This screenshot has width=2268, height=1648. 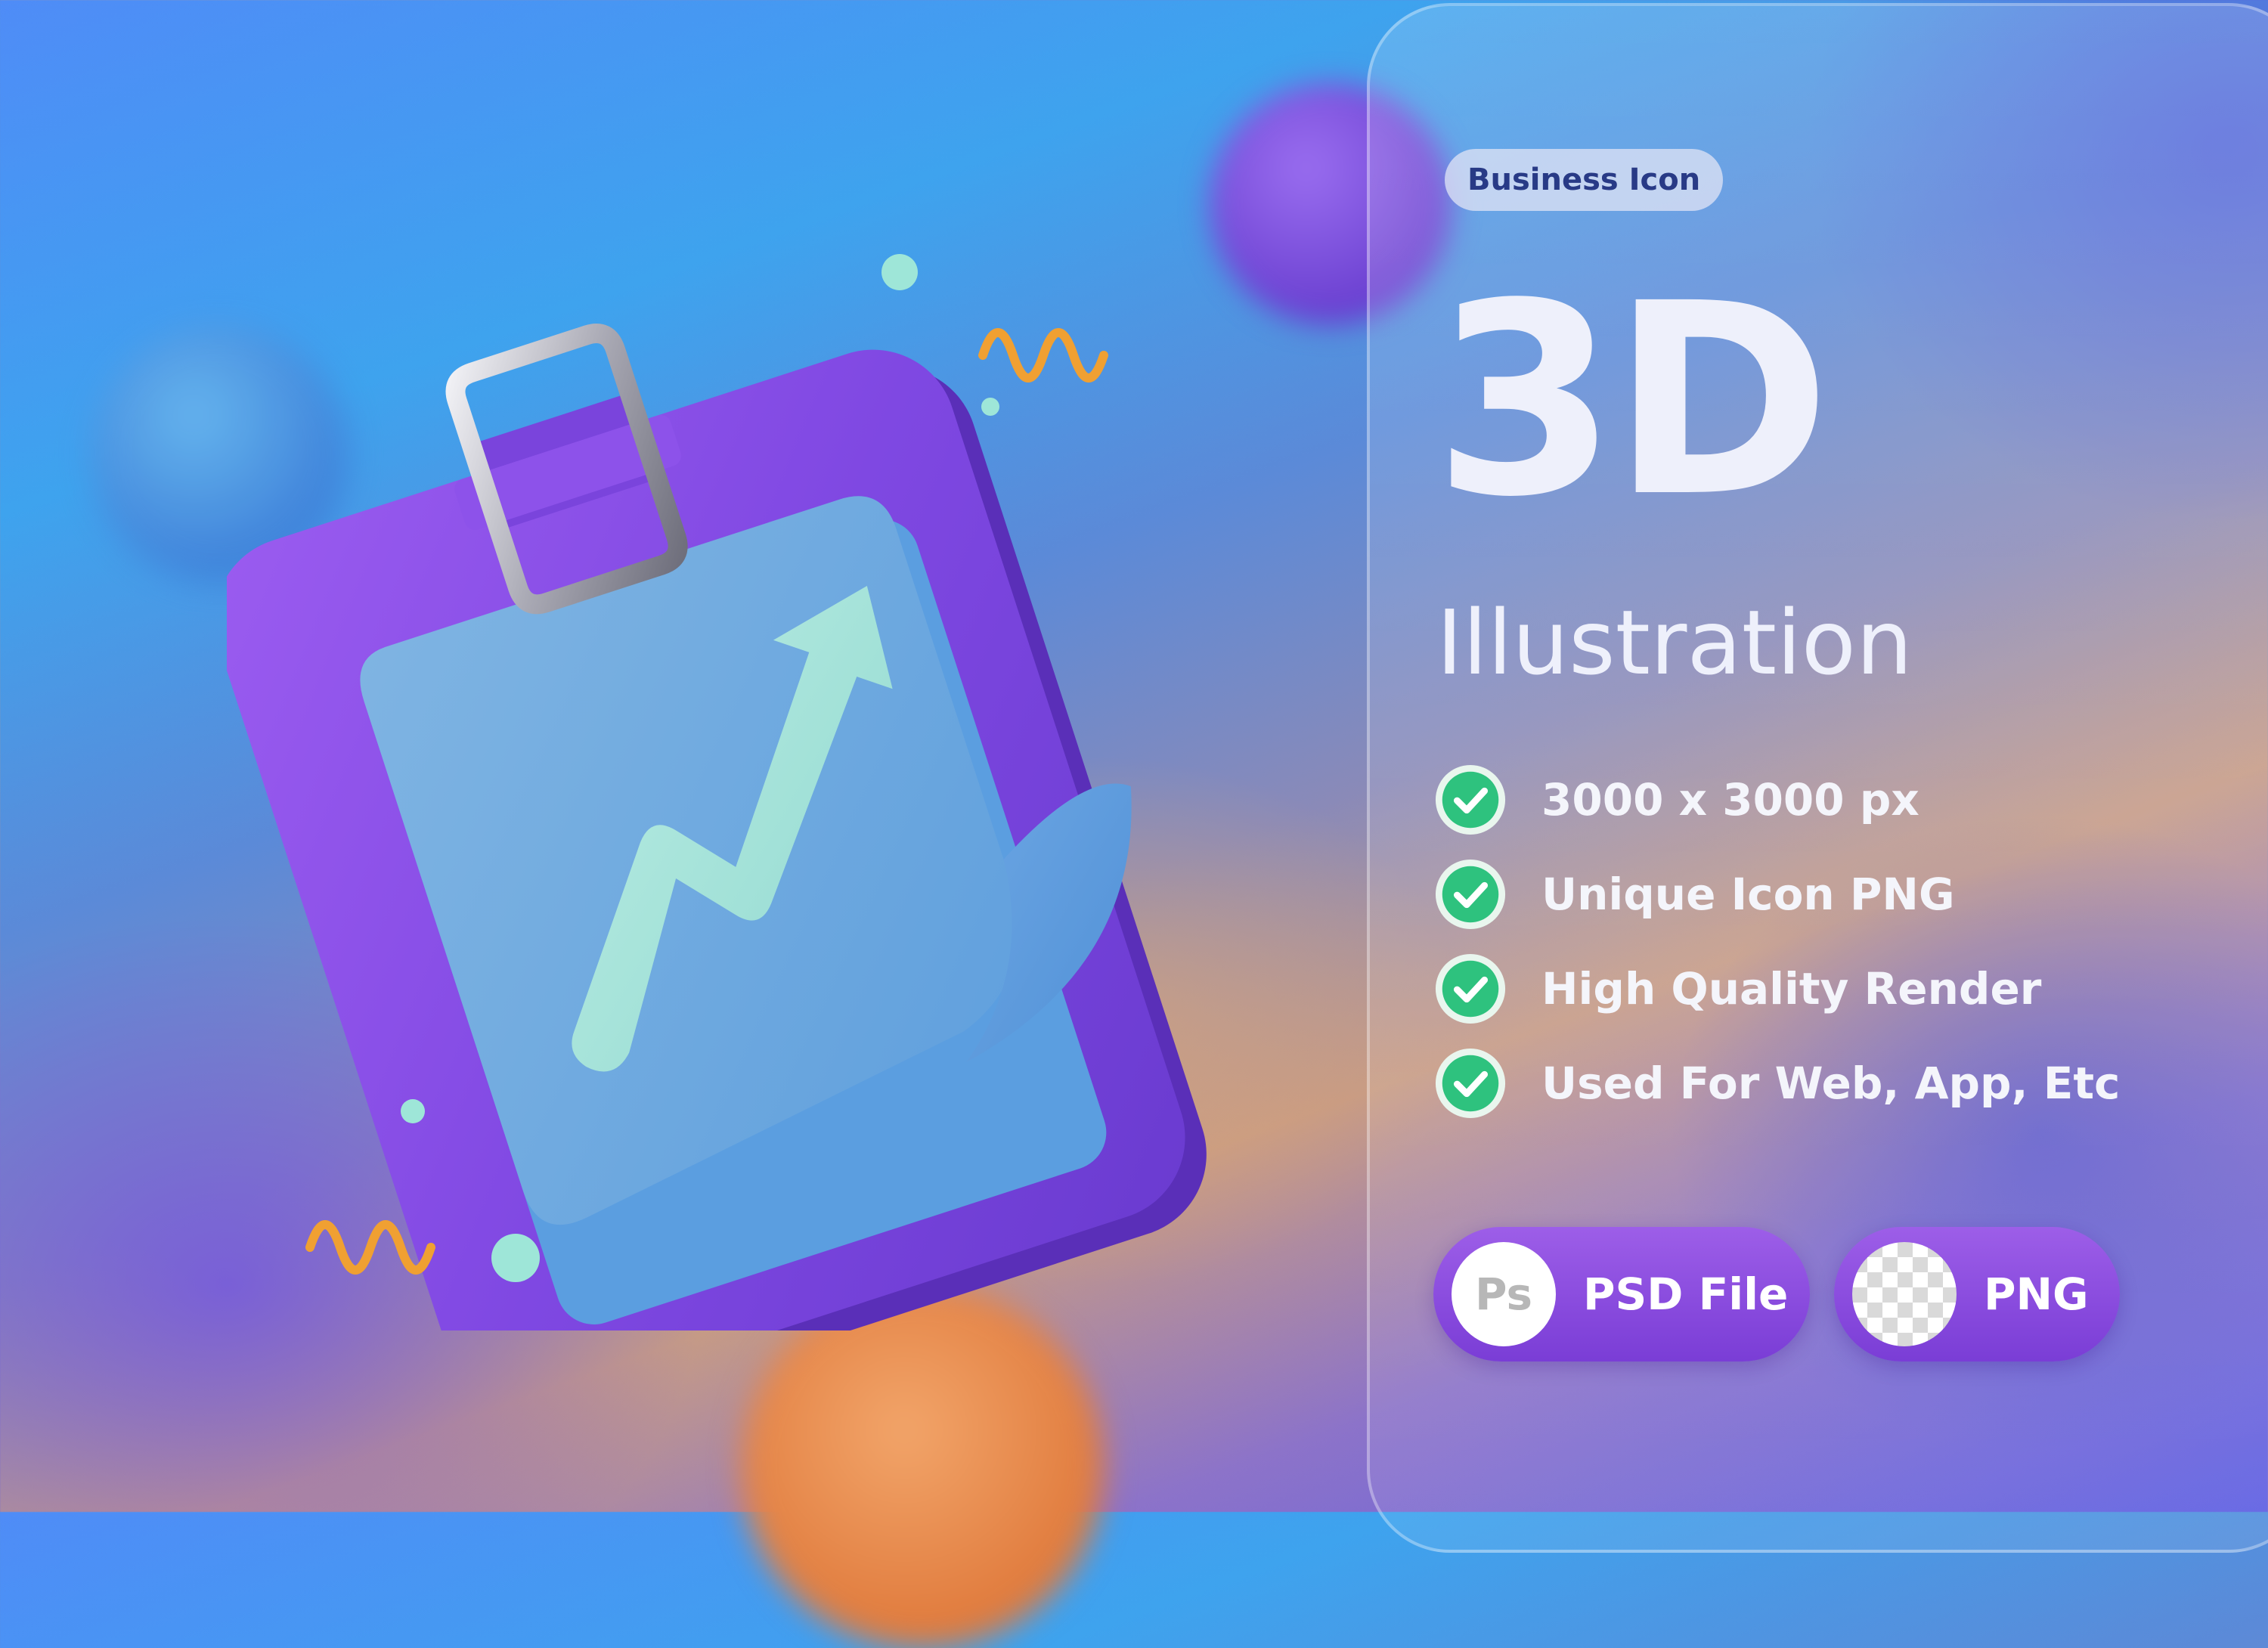 I want to click on feature-item: 3000 x 3000 px, so click(x=1776, y=800).